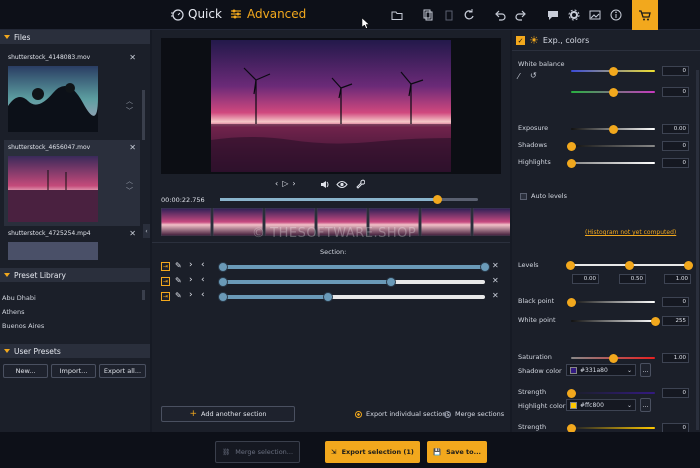  Describe the element at coordinates (552, 40) in the screenshot. I see `exp-colors-header: ✓ ☀ Exp., colors` at that location.